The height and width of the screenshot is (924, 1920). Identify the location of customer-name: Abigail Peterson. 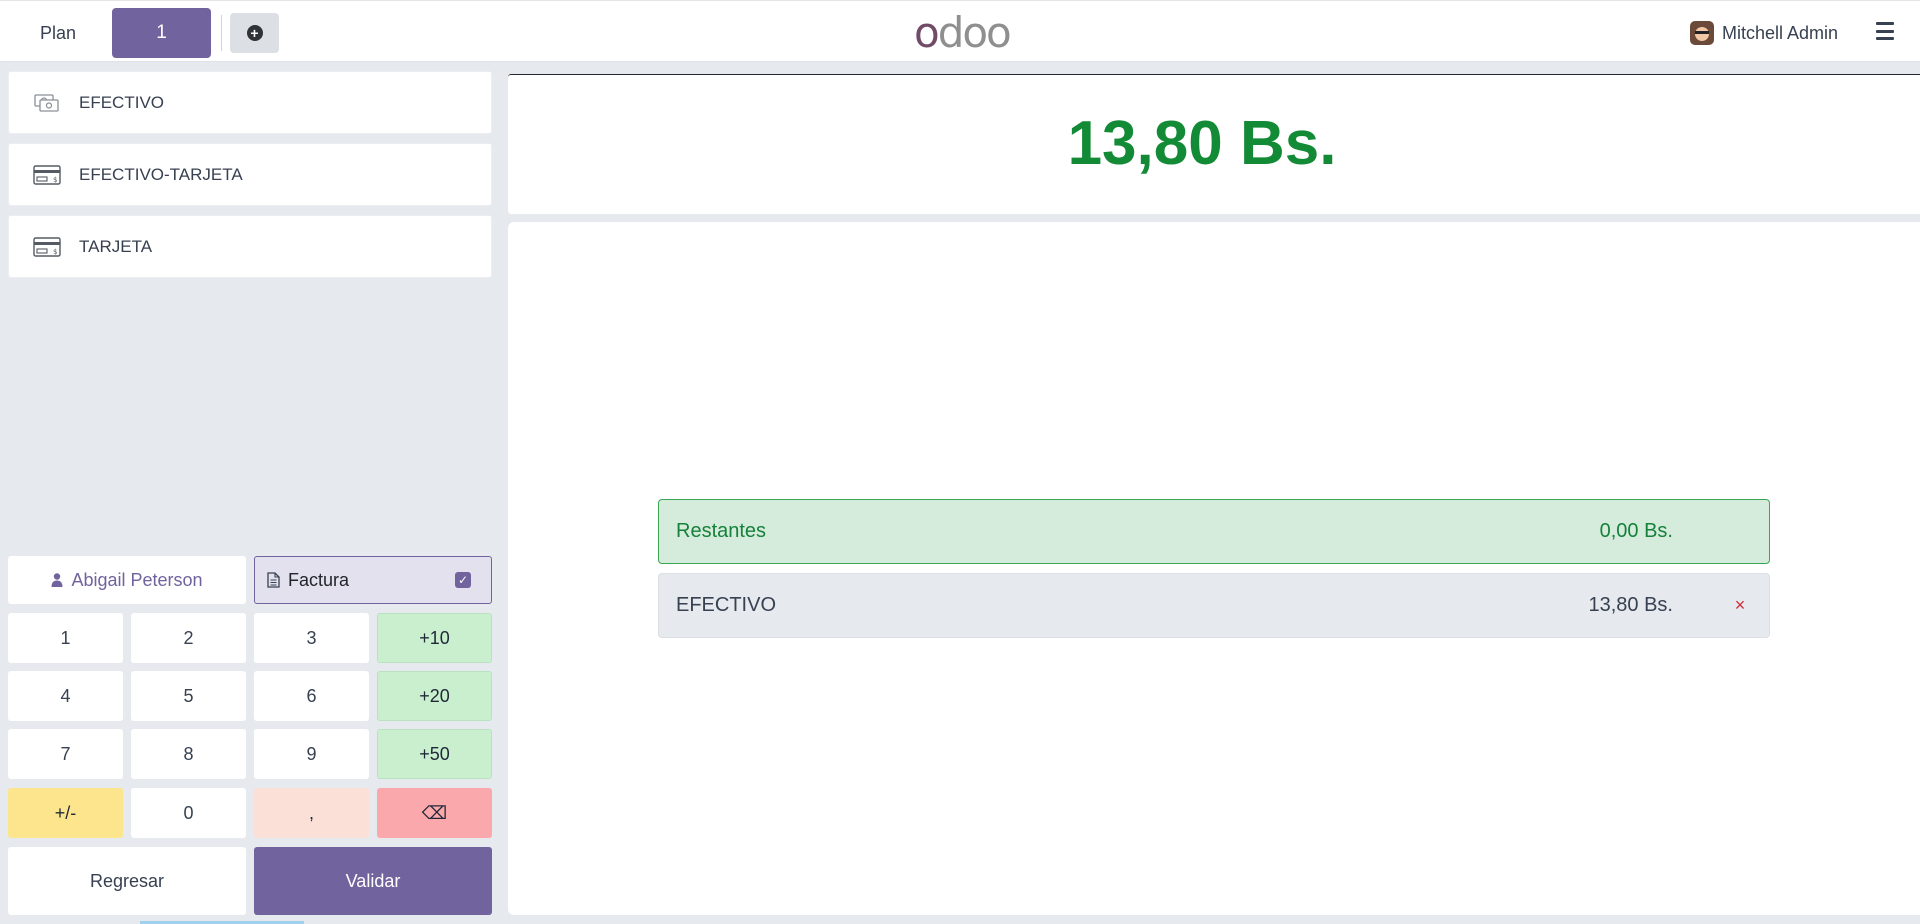
(137, 579).